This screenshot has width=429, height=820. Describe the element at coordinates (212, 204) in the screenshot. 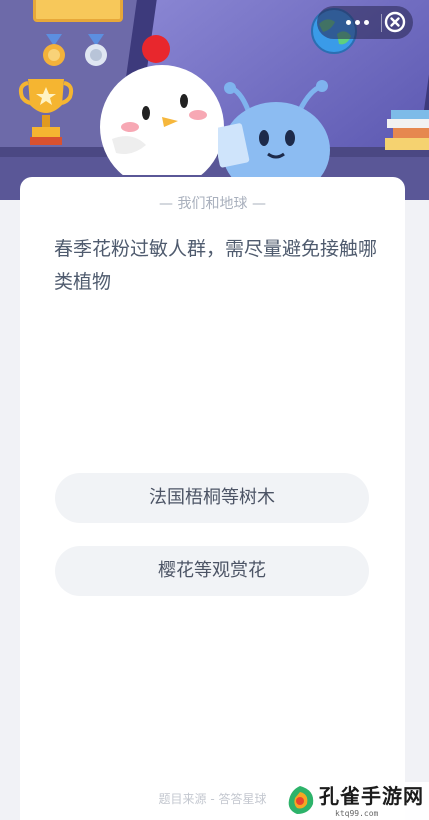

I see `card-category-title: — 我们和地球 —` at that location.